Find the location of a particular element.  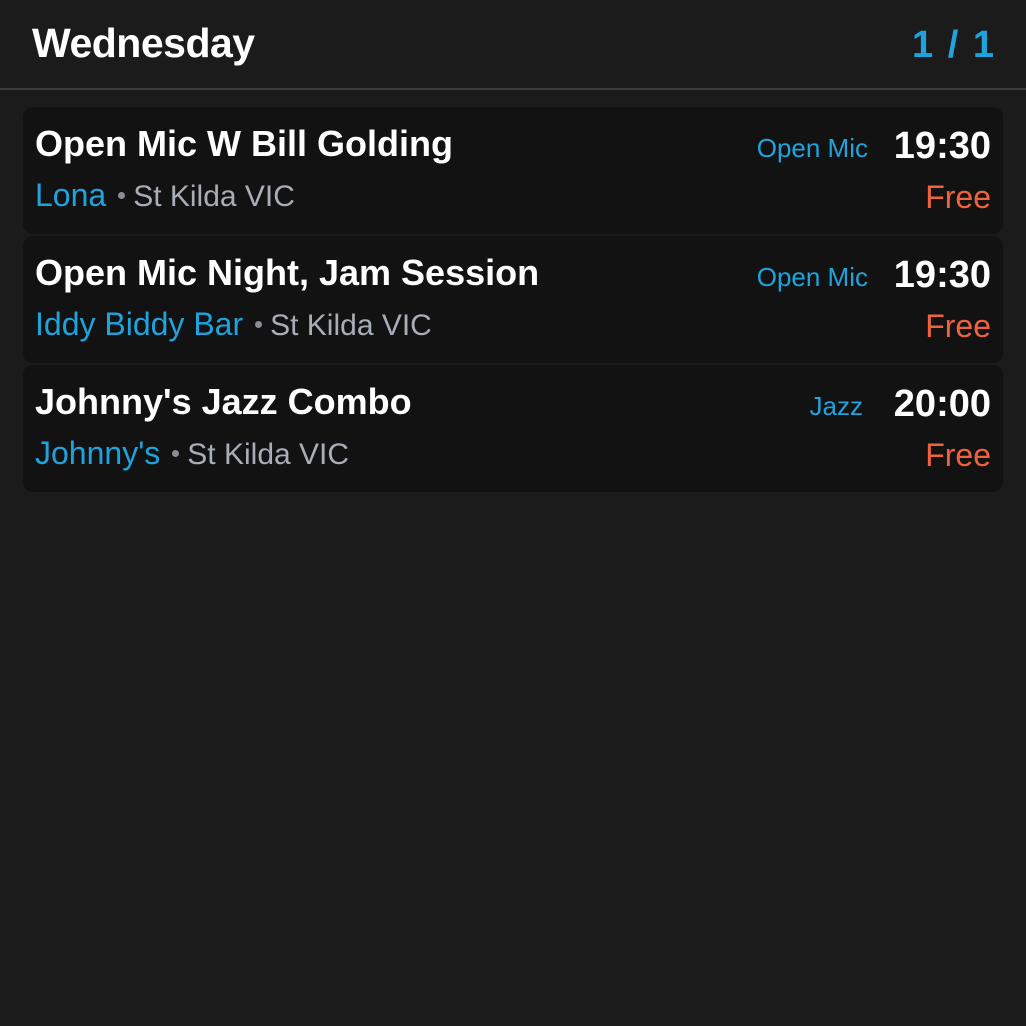

event-genre: Jazz is located at coordinates (836, 406).